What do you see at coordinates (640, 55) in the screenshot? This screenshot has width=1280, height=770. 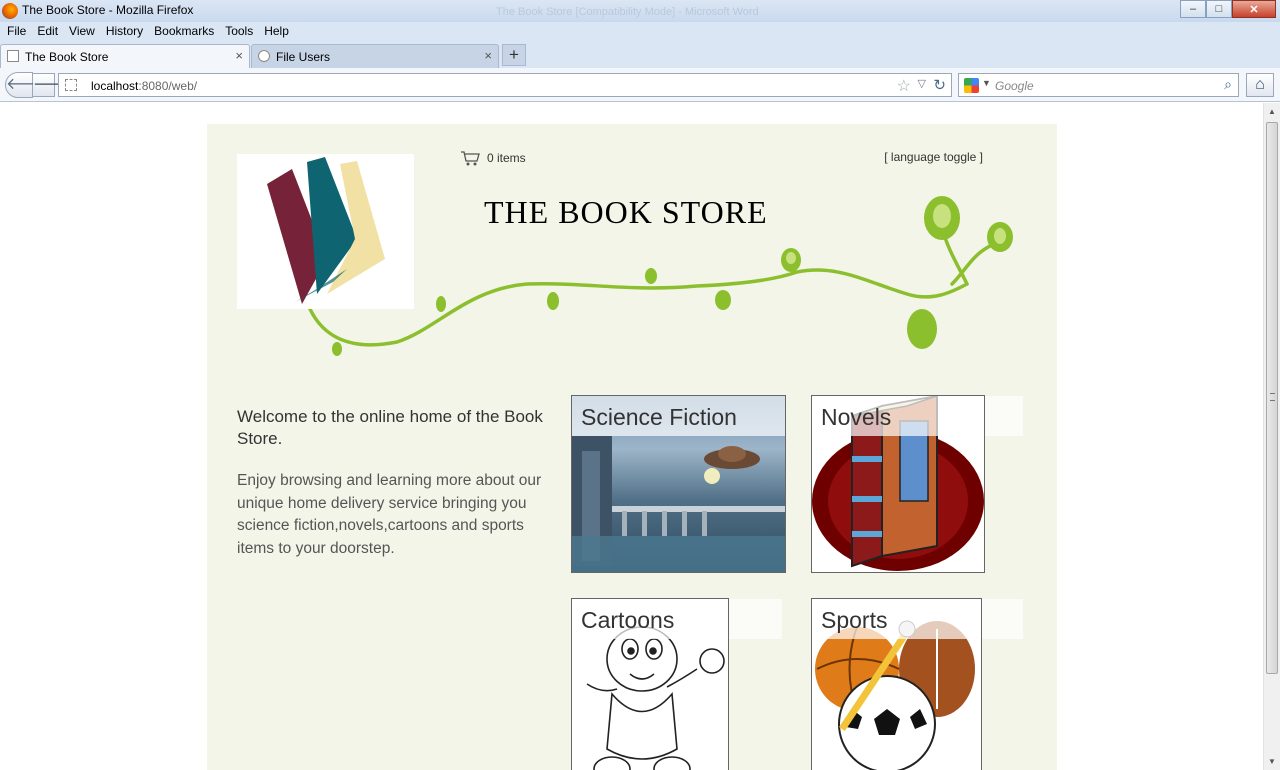 I see `tab-strip: The Book Store × File Users × +` at bounding box center [640, 55].